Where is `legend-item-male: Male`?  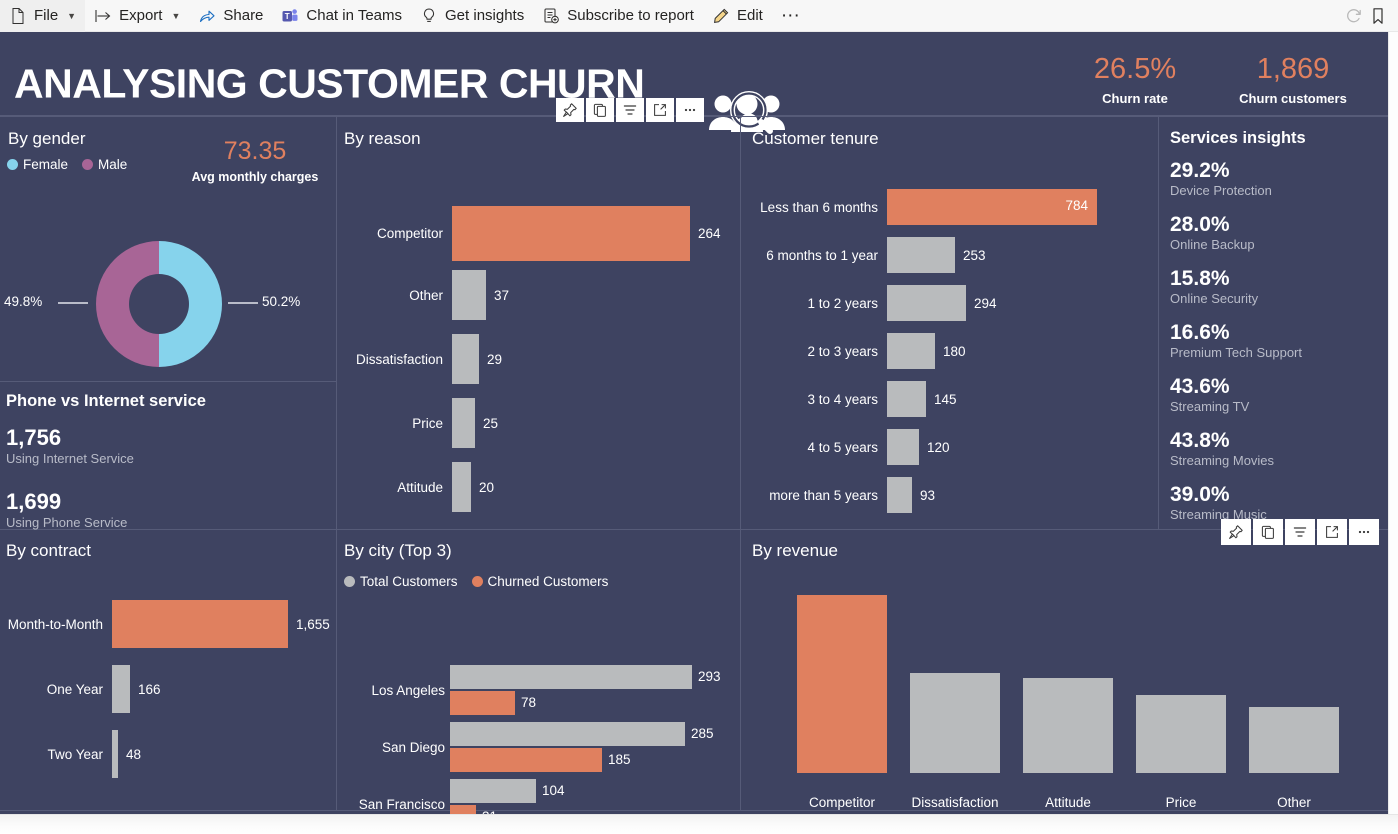
legend-item-male: Male is located at coordinates (104, 164).